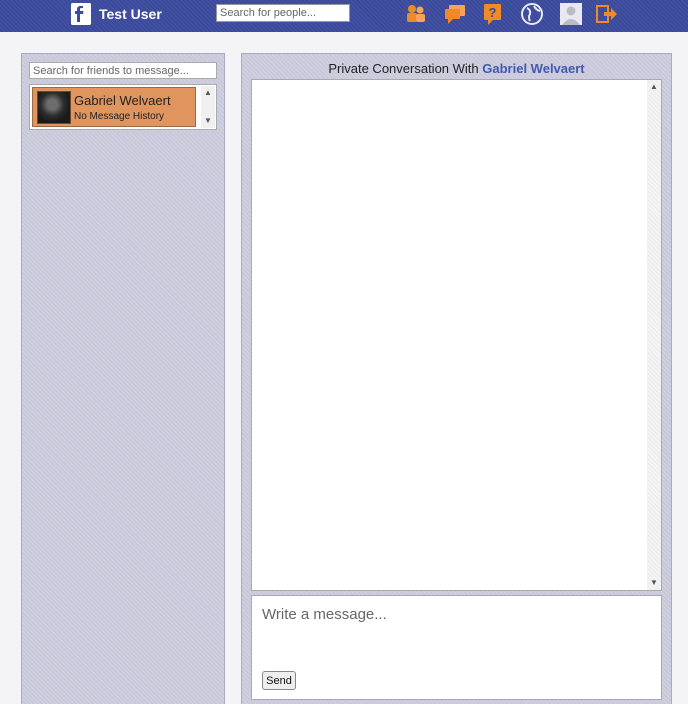 The image size is (688, 704). What do you see at coordinates (208, 107) in the screenshot?
I see `friend-list-scrollbar: ▲ ▼` at bounding box center [208, 107].